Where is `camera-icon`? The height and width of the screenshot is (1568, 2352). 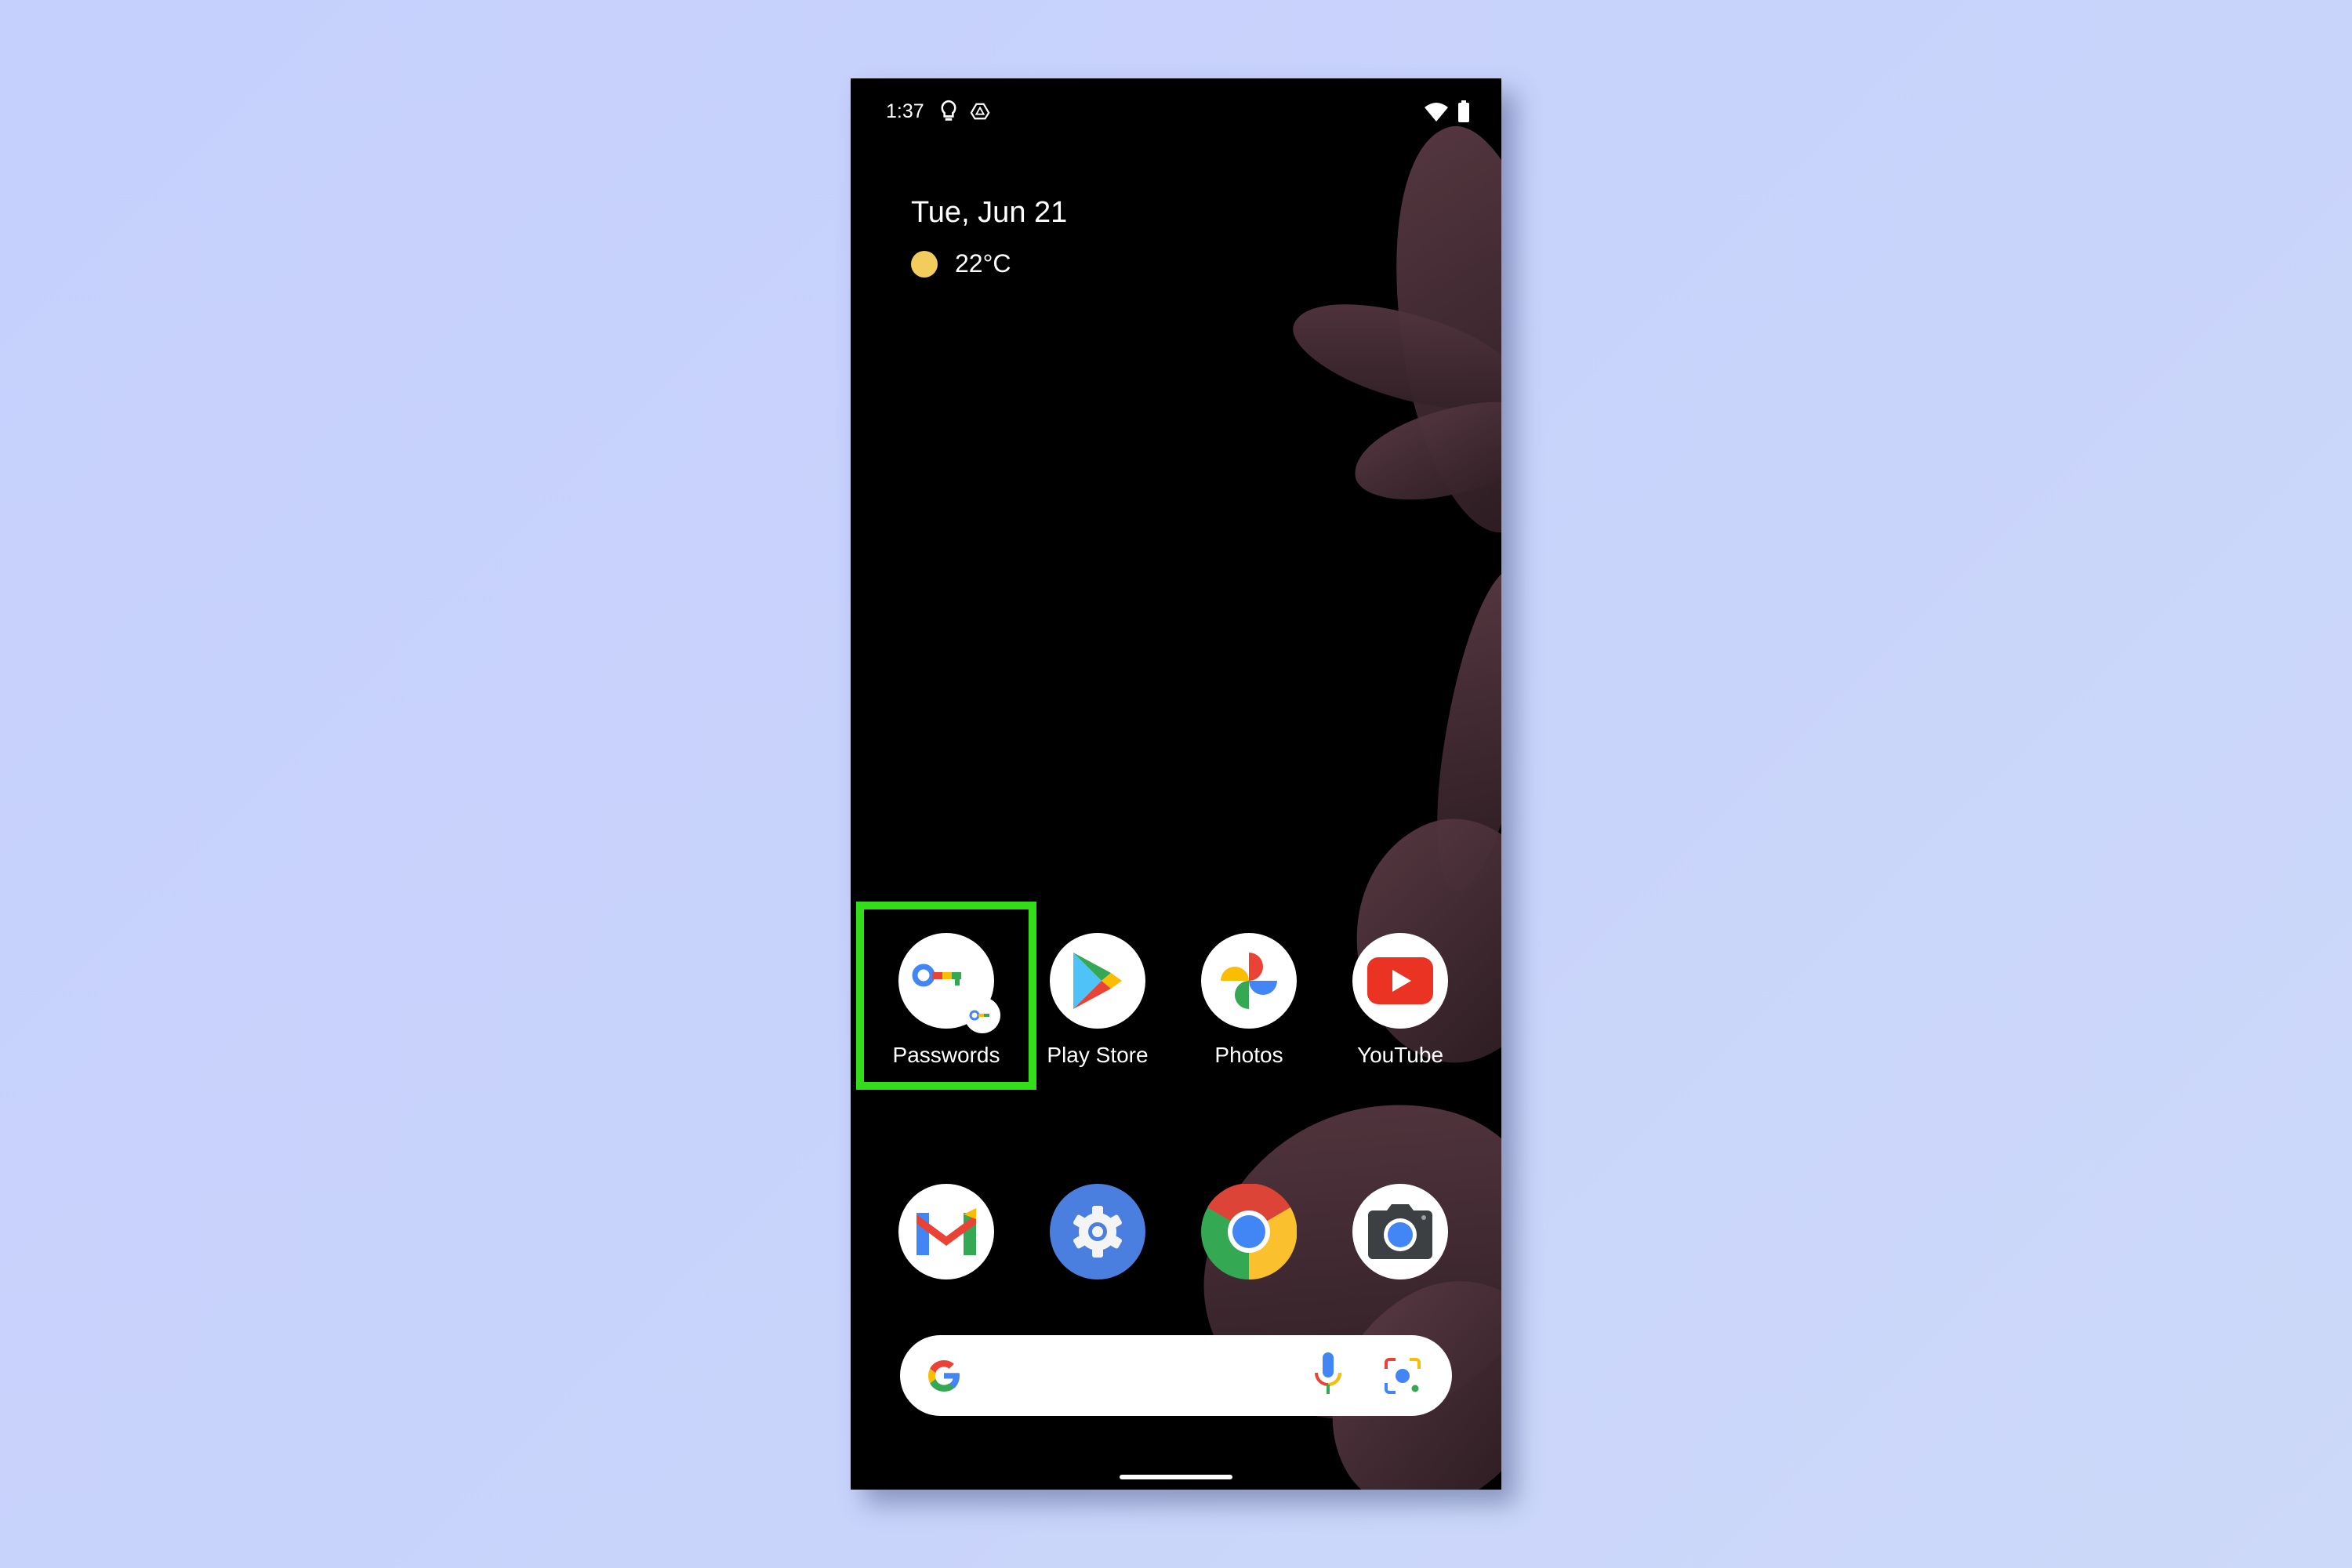
camera-icon is located at coordinates (1400, 1231).